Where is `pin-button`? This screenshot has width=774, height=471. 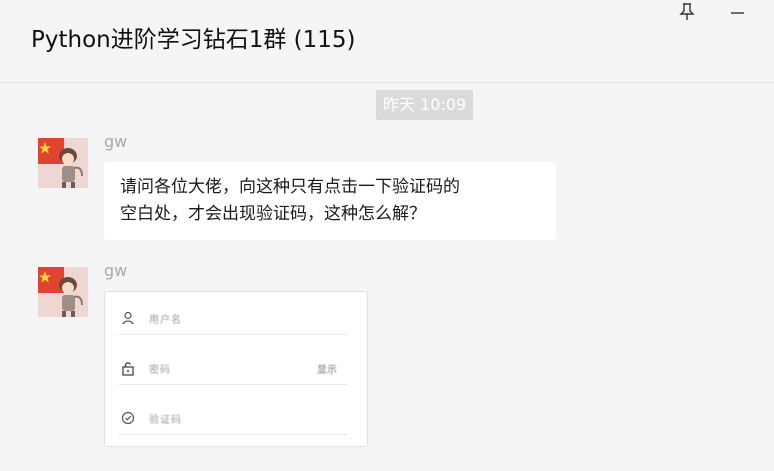 pin-button is located at coordinates (687, 12).